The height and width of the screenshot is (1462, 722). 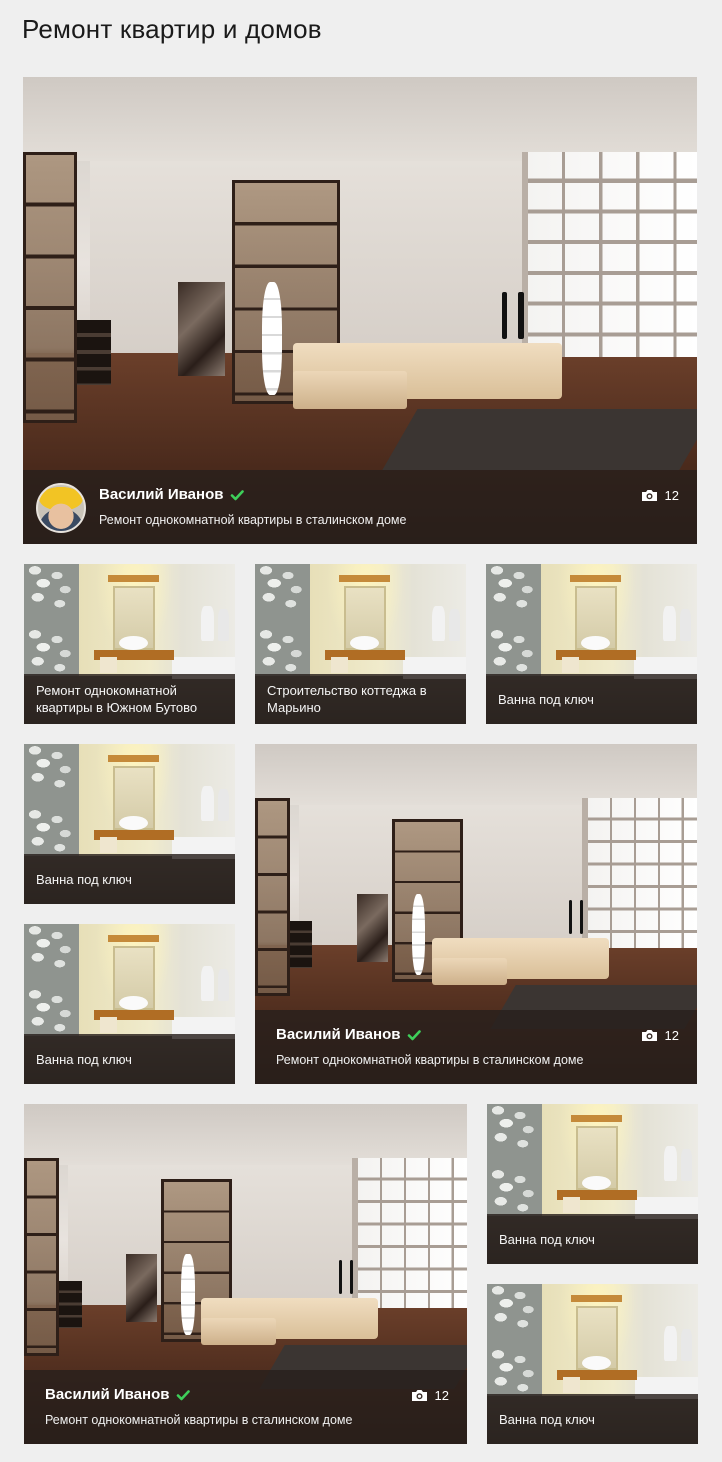 I want to click on avatar, so click(x=61, y=508).